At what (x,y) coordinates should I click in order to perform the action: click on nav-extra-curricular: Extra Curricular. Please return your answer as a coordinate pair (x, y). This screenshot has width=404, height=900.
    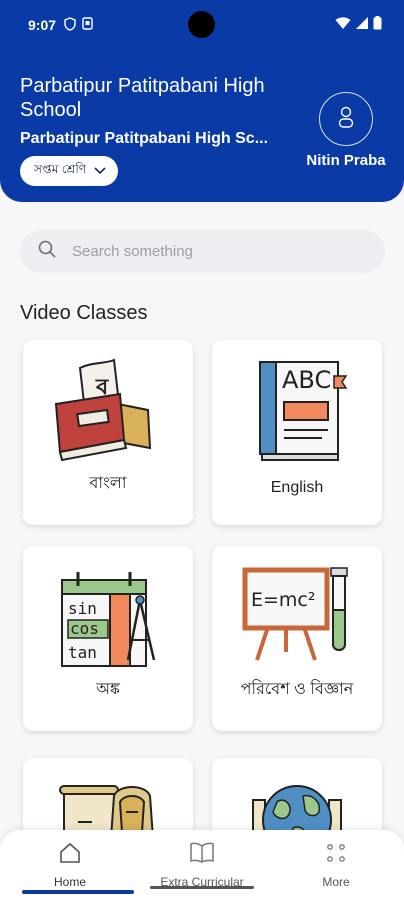
    Looking at the image, I should click on (202, 865).